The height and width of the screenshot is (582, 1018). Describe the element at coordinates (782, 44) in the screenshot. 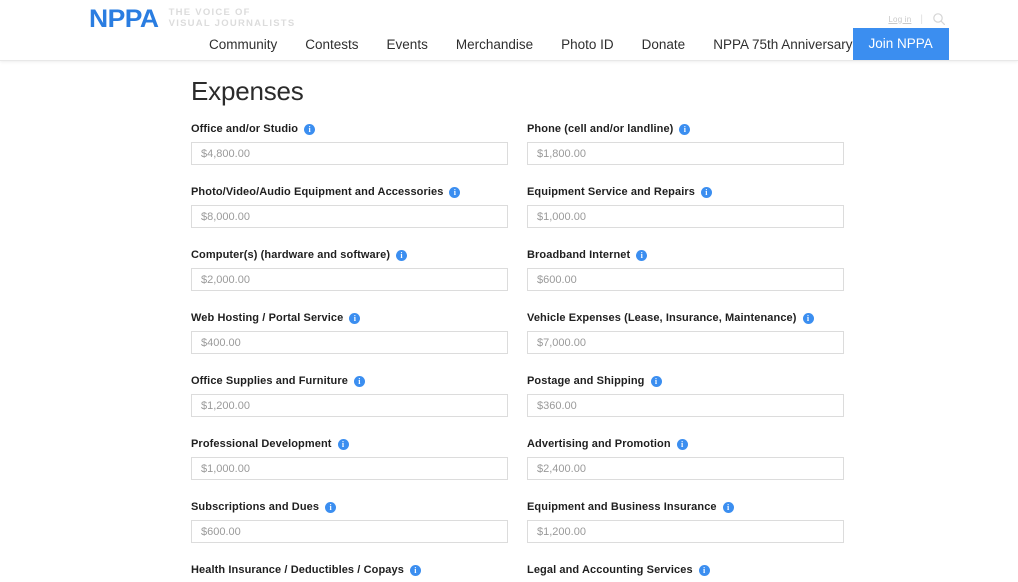

I see `nav-item-nppa-75th-anniversary: NPPA 75th Anniversary` at that location.